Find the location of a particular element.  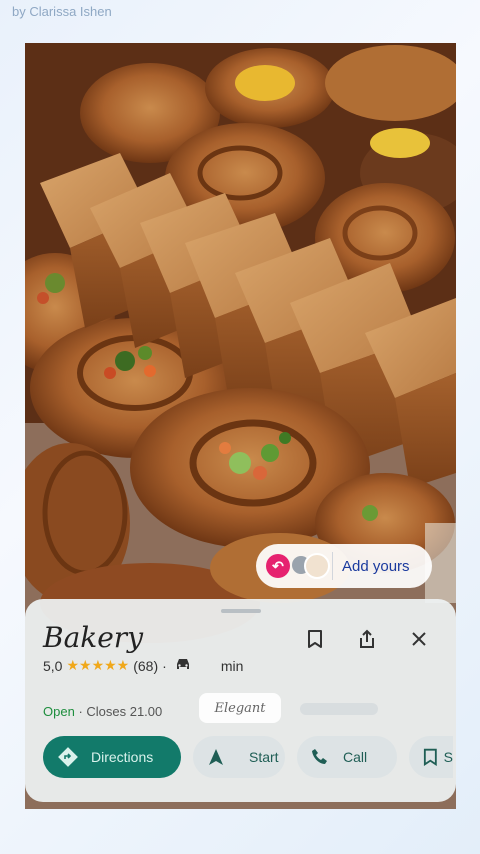

action-bar: Directions Start Call S is located at coordinates (248, 757).